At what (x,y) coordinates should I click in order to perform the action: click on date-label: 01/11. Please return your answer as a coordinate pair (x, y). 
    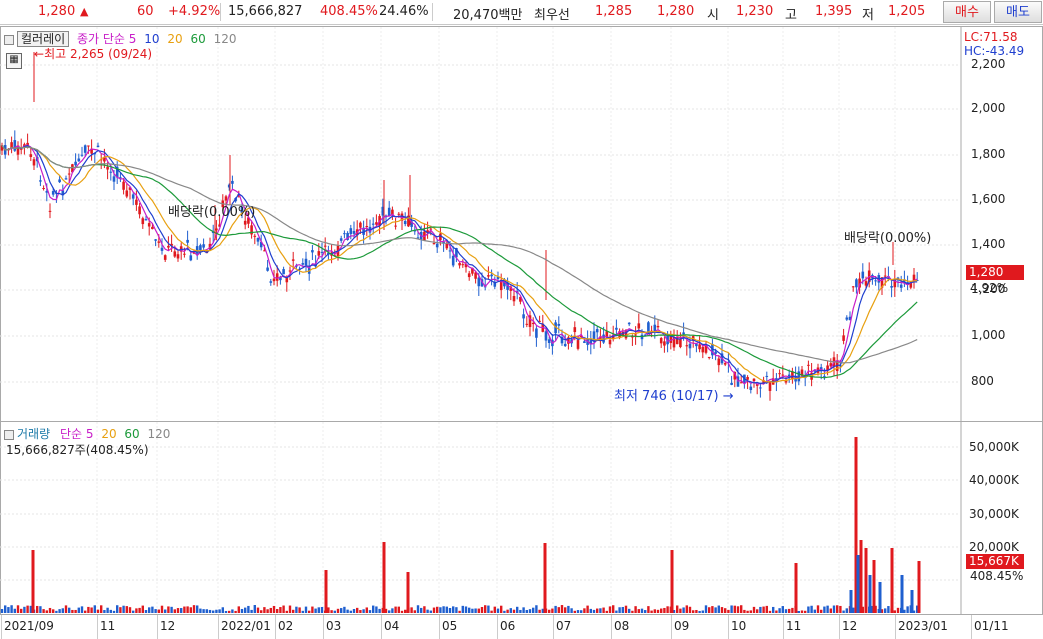
    Looking at the image, I should click on (991, 626).